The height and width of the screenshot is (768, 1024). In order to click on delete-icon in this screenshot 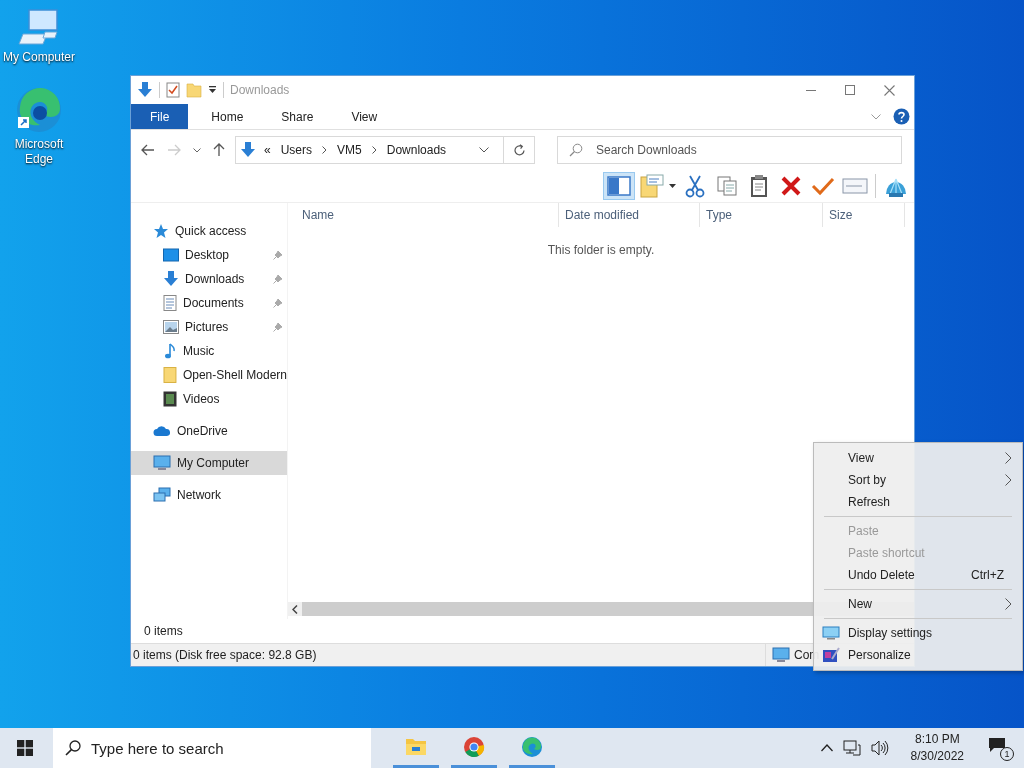, I will do `click(791, 186)`.